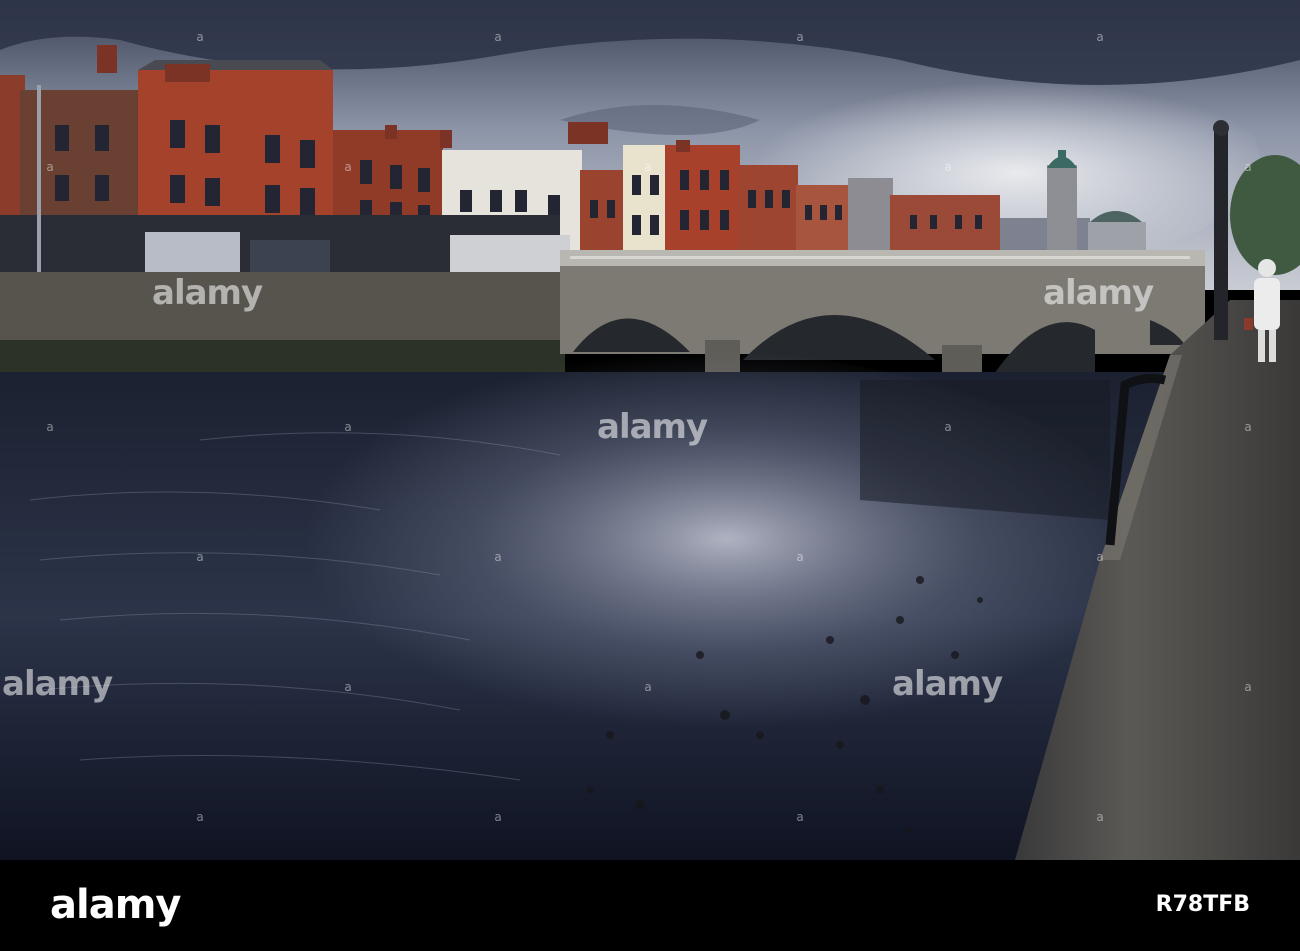  What do you see at coordinates (650, 905) in the screenshot?
I see `footer-bar` at bounding box center [650, 905].